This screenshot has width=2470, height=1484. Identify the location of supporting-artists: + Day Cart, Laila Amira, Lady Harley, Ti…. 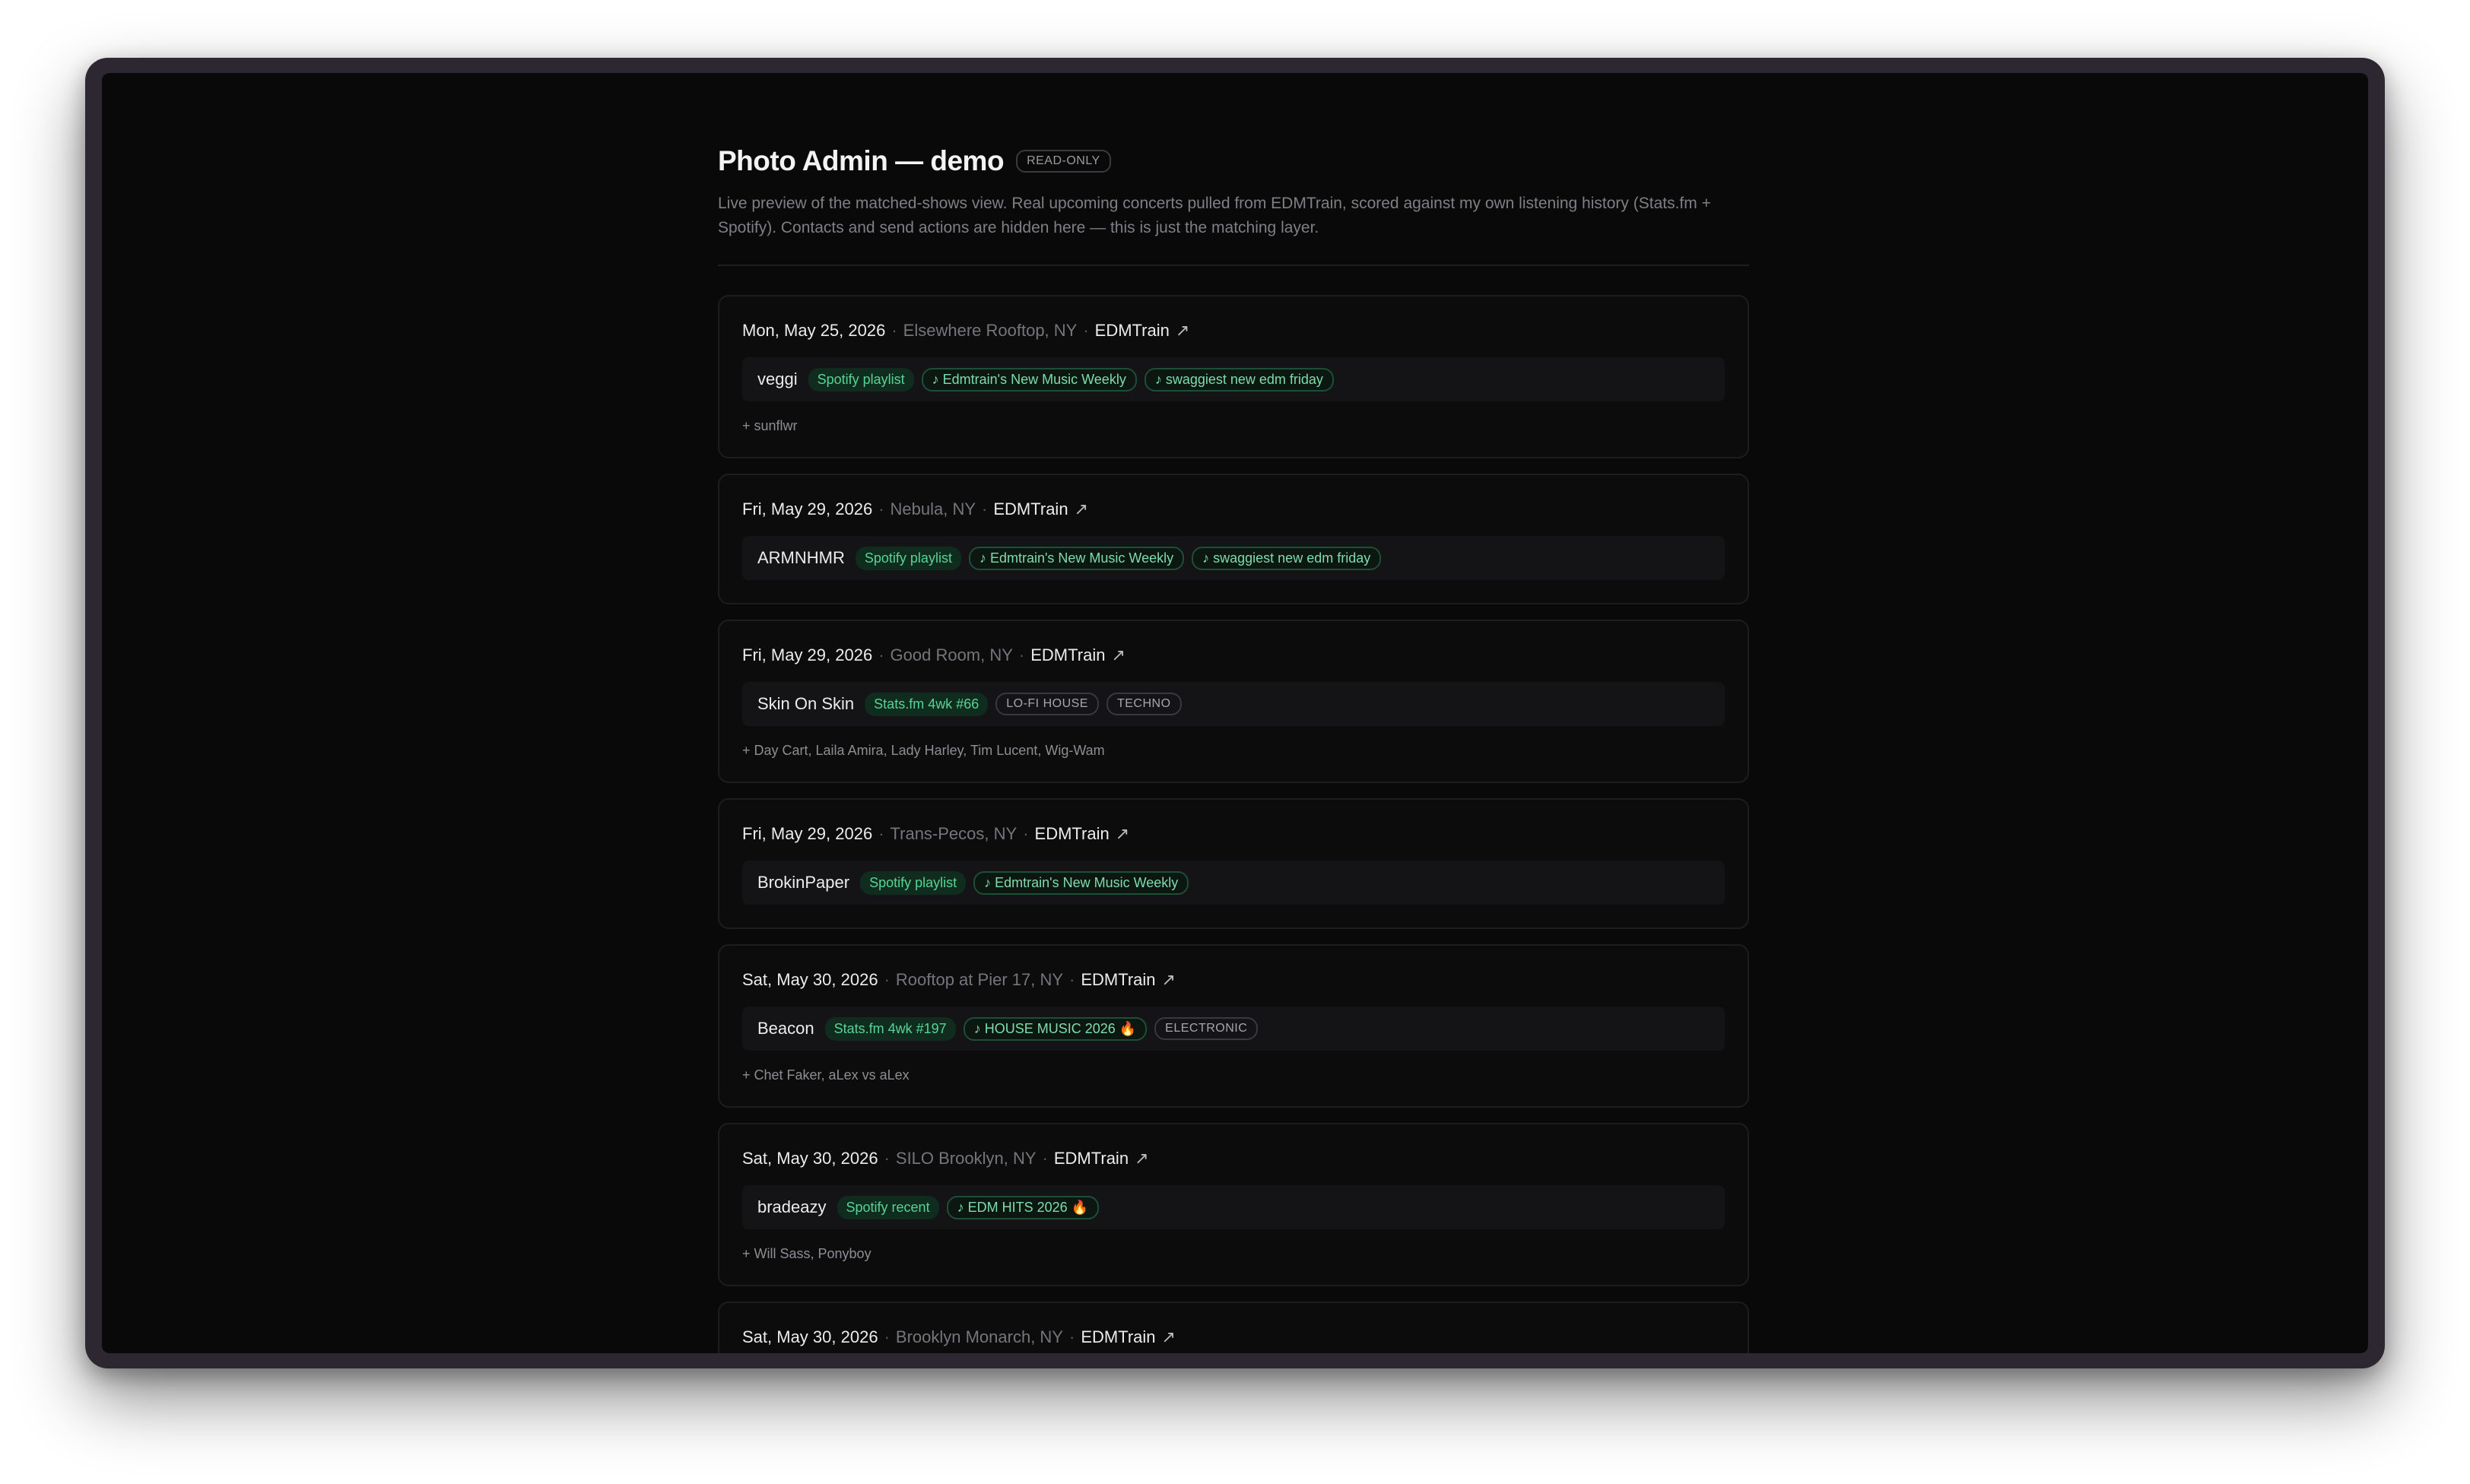
(924, 750).